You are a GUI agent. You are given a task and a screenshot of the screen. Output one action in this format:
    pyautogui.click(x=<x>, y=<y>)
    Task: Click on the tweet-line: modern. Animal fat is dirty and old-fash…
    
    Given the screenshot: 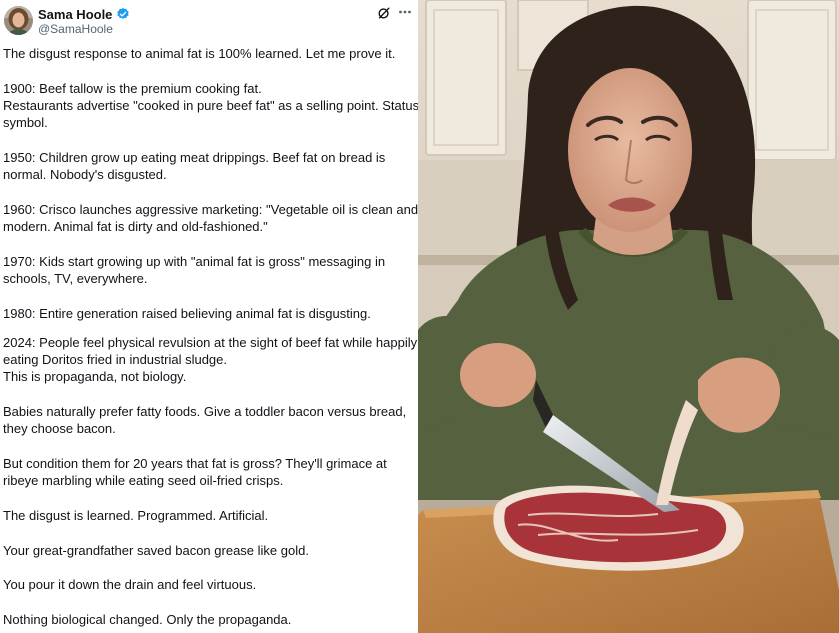 What is the action you would take?
    pyautogui.click(x=135, y=226)
    